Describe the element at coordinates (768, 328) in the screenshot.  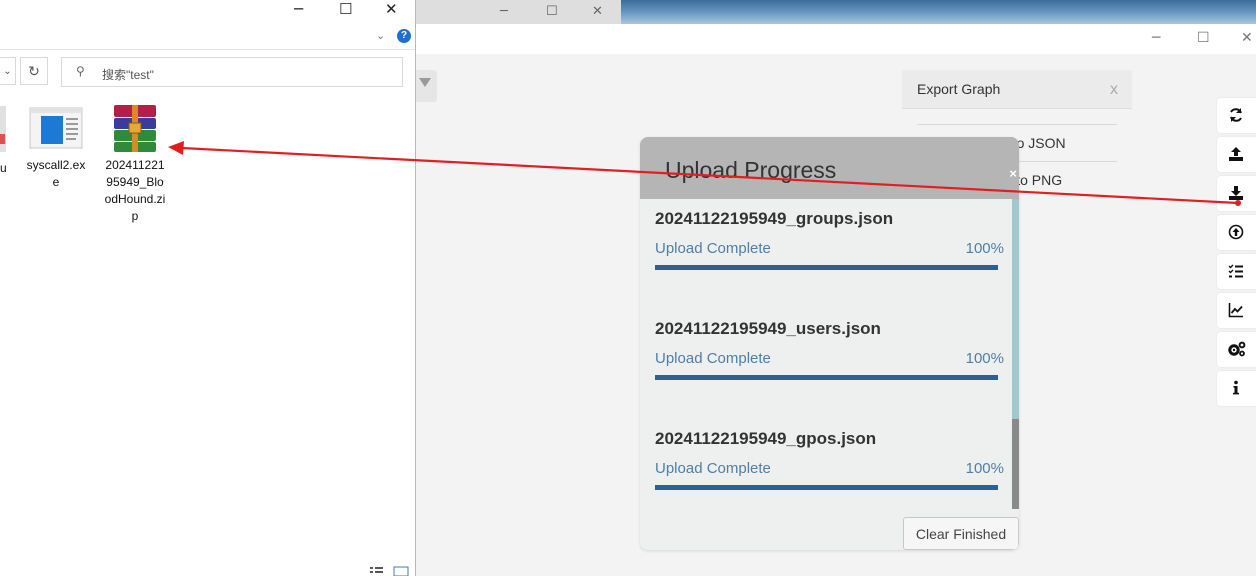
I see `upload-file-name: 20241122195949_users.json` at that location.